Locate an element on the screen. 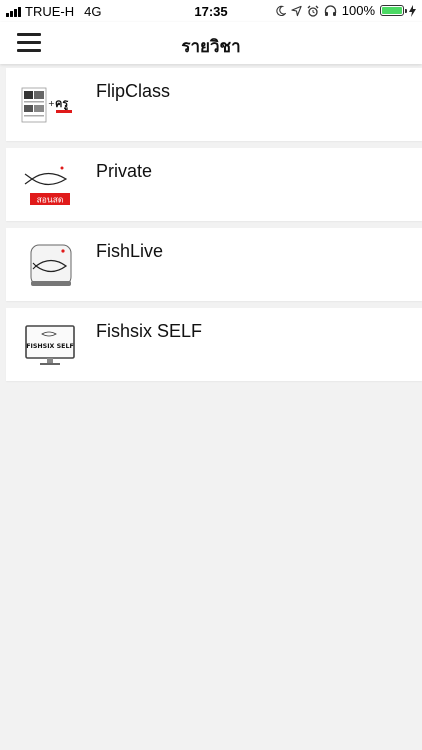 Image resolution: width=422 pixels, height=750 pixels. battery-icon is located at coordinates (393, 10).